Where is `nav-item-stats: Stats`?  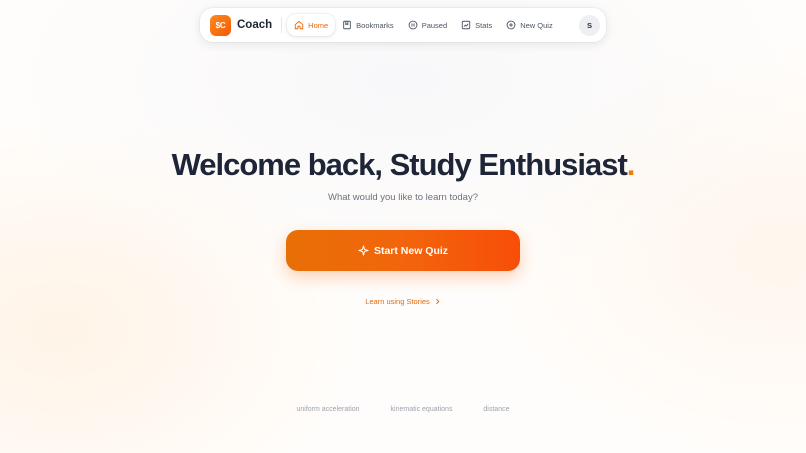
nav-item-stats: Stats is located at coordinates (476, 25).